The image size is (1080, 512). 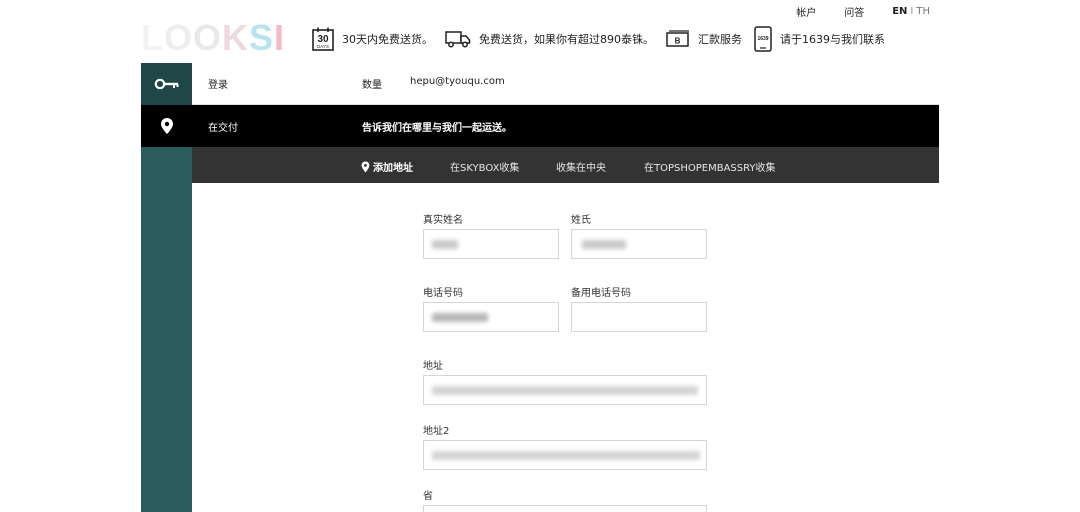 What do you see at coordinates (678, 41) in the screenshot?
I see `svg-text: B` at bounding box center [678, 41].